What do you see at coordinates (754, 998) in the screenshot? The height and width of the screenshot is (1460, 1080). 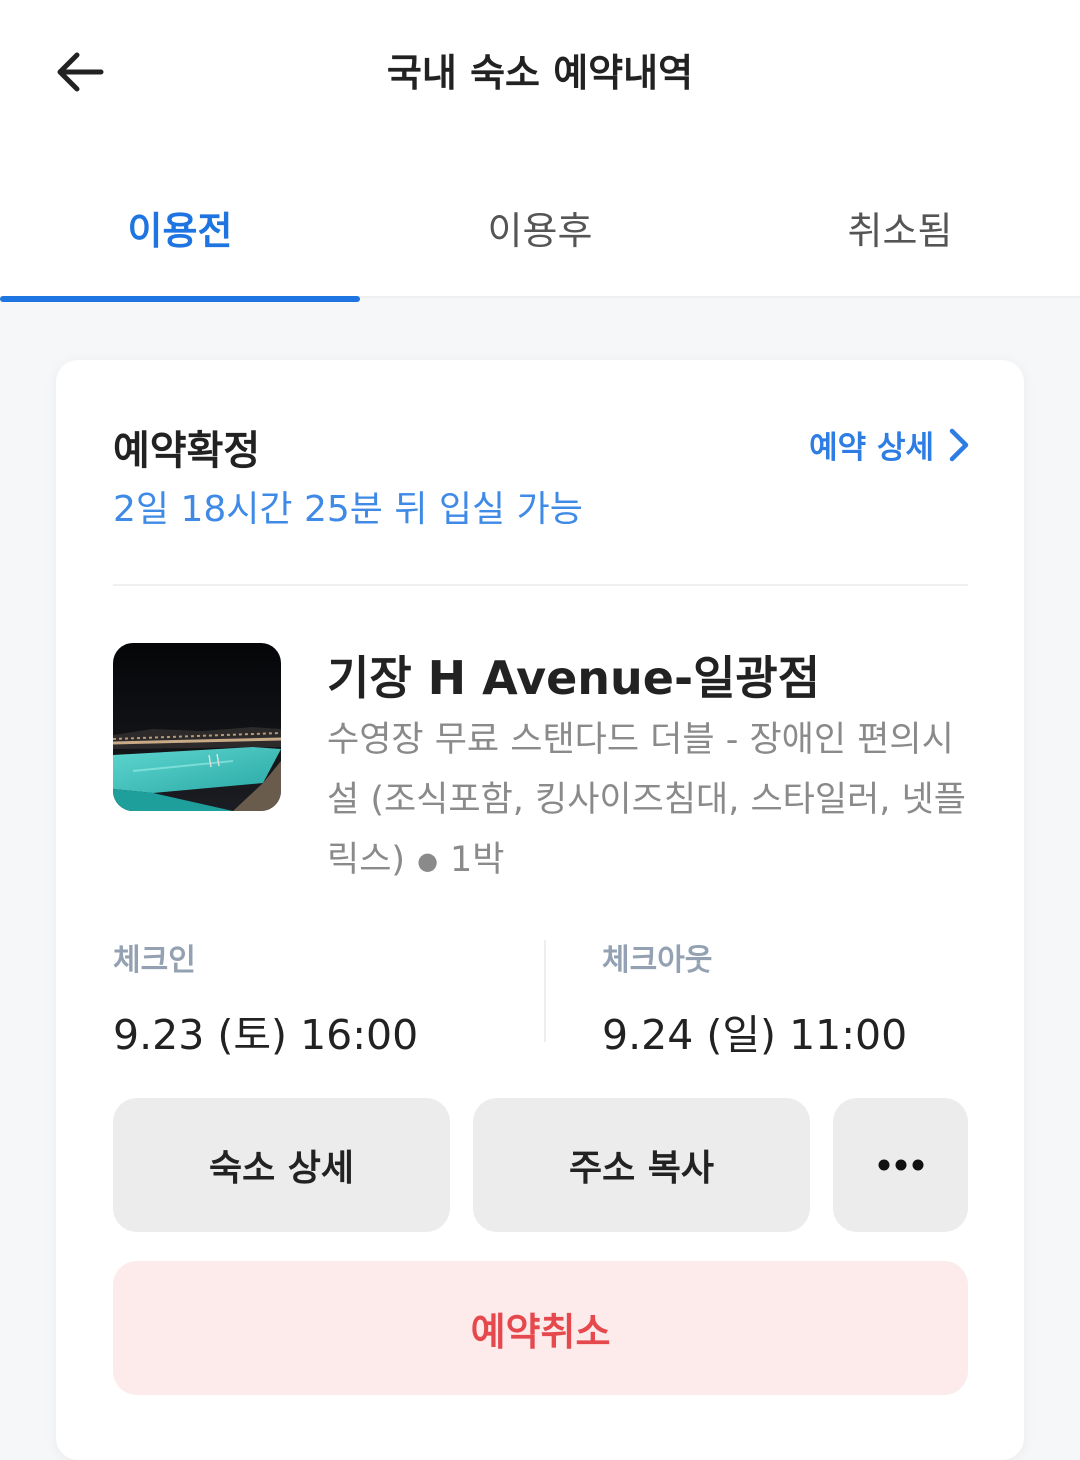 I see `checkout-block: 체크아웃 9.24 (일) 11:00` at bounding box center [754, 998].